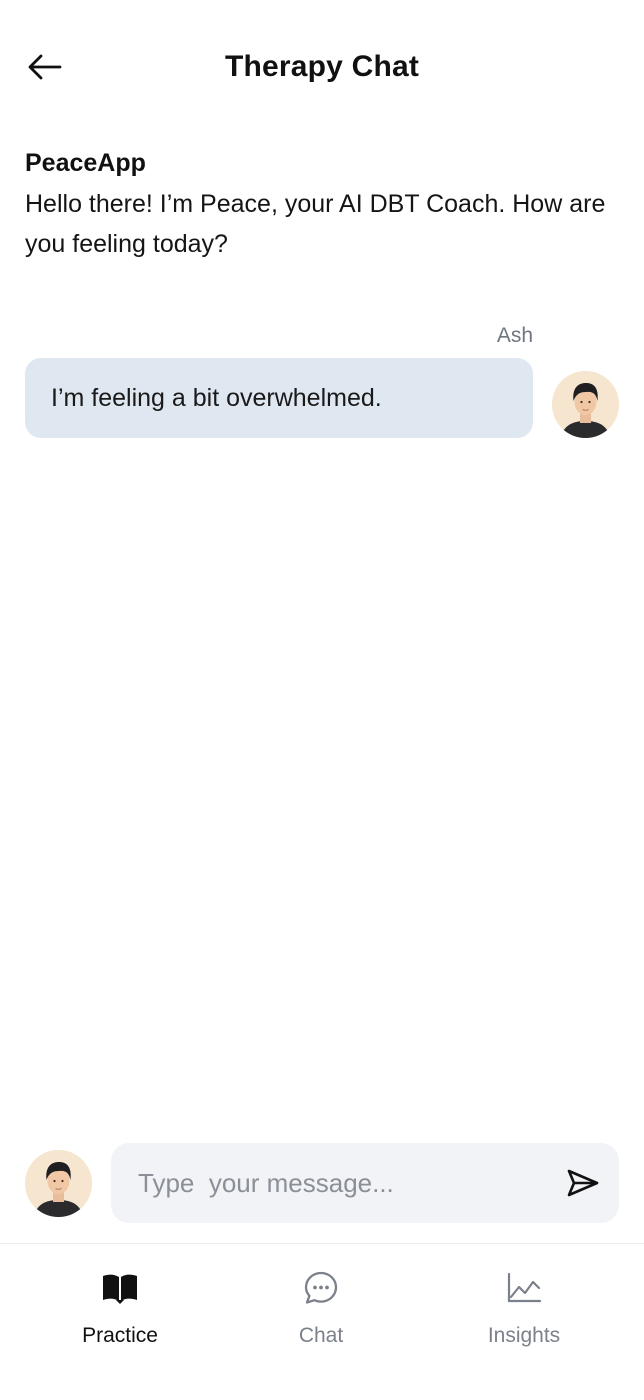  Describe the element at coordinates (524, 1321) in the screenshot. I see `nav-item-insights: Insights` at that location.